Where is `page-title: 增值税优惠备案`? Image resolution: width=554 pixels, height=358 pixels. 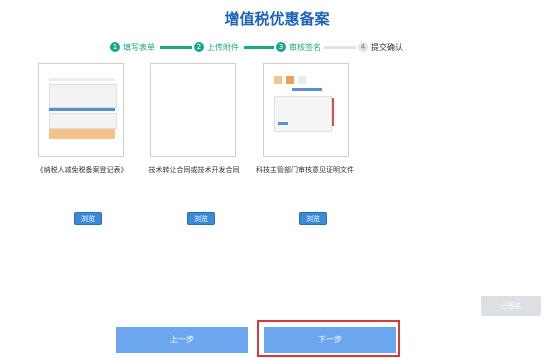
page-title: 增值税优惠备案 is located at coordinates (277, 19).